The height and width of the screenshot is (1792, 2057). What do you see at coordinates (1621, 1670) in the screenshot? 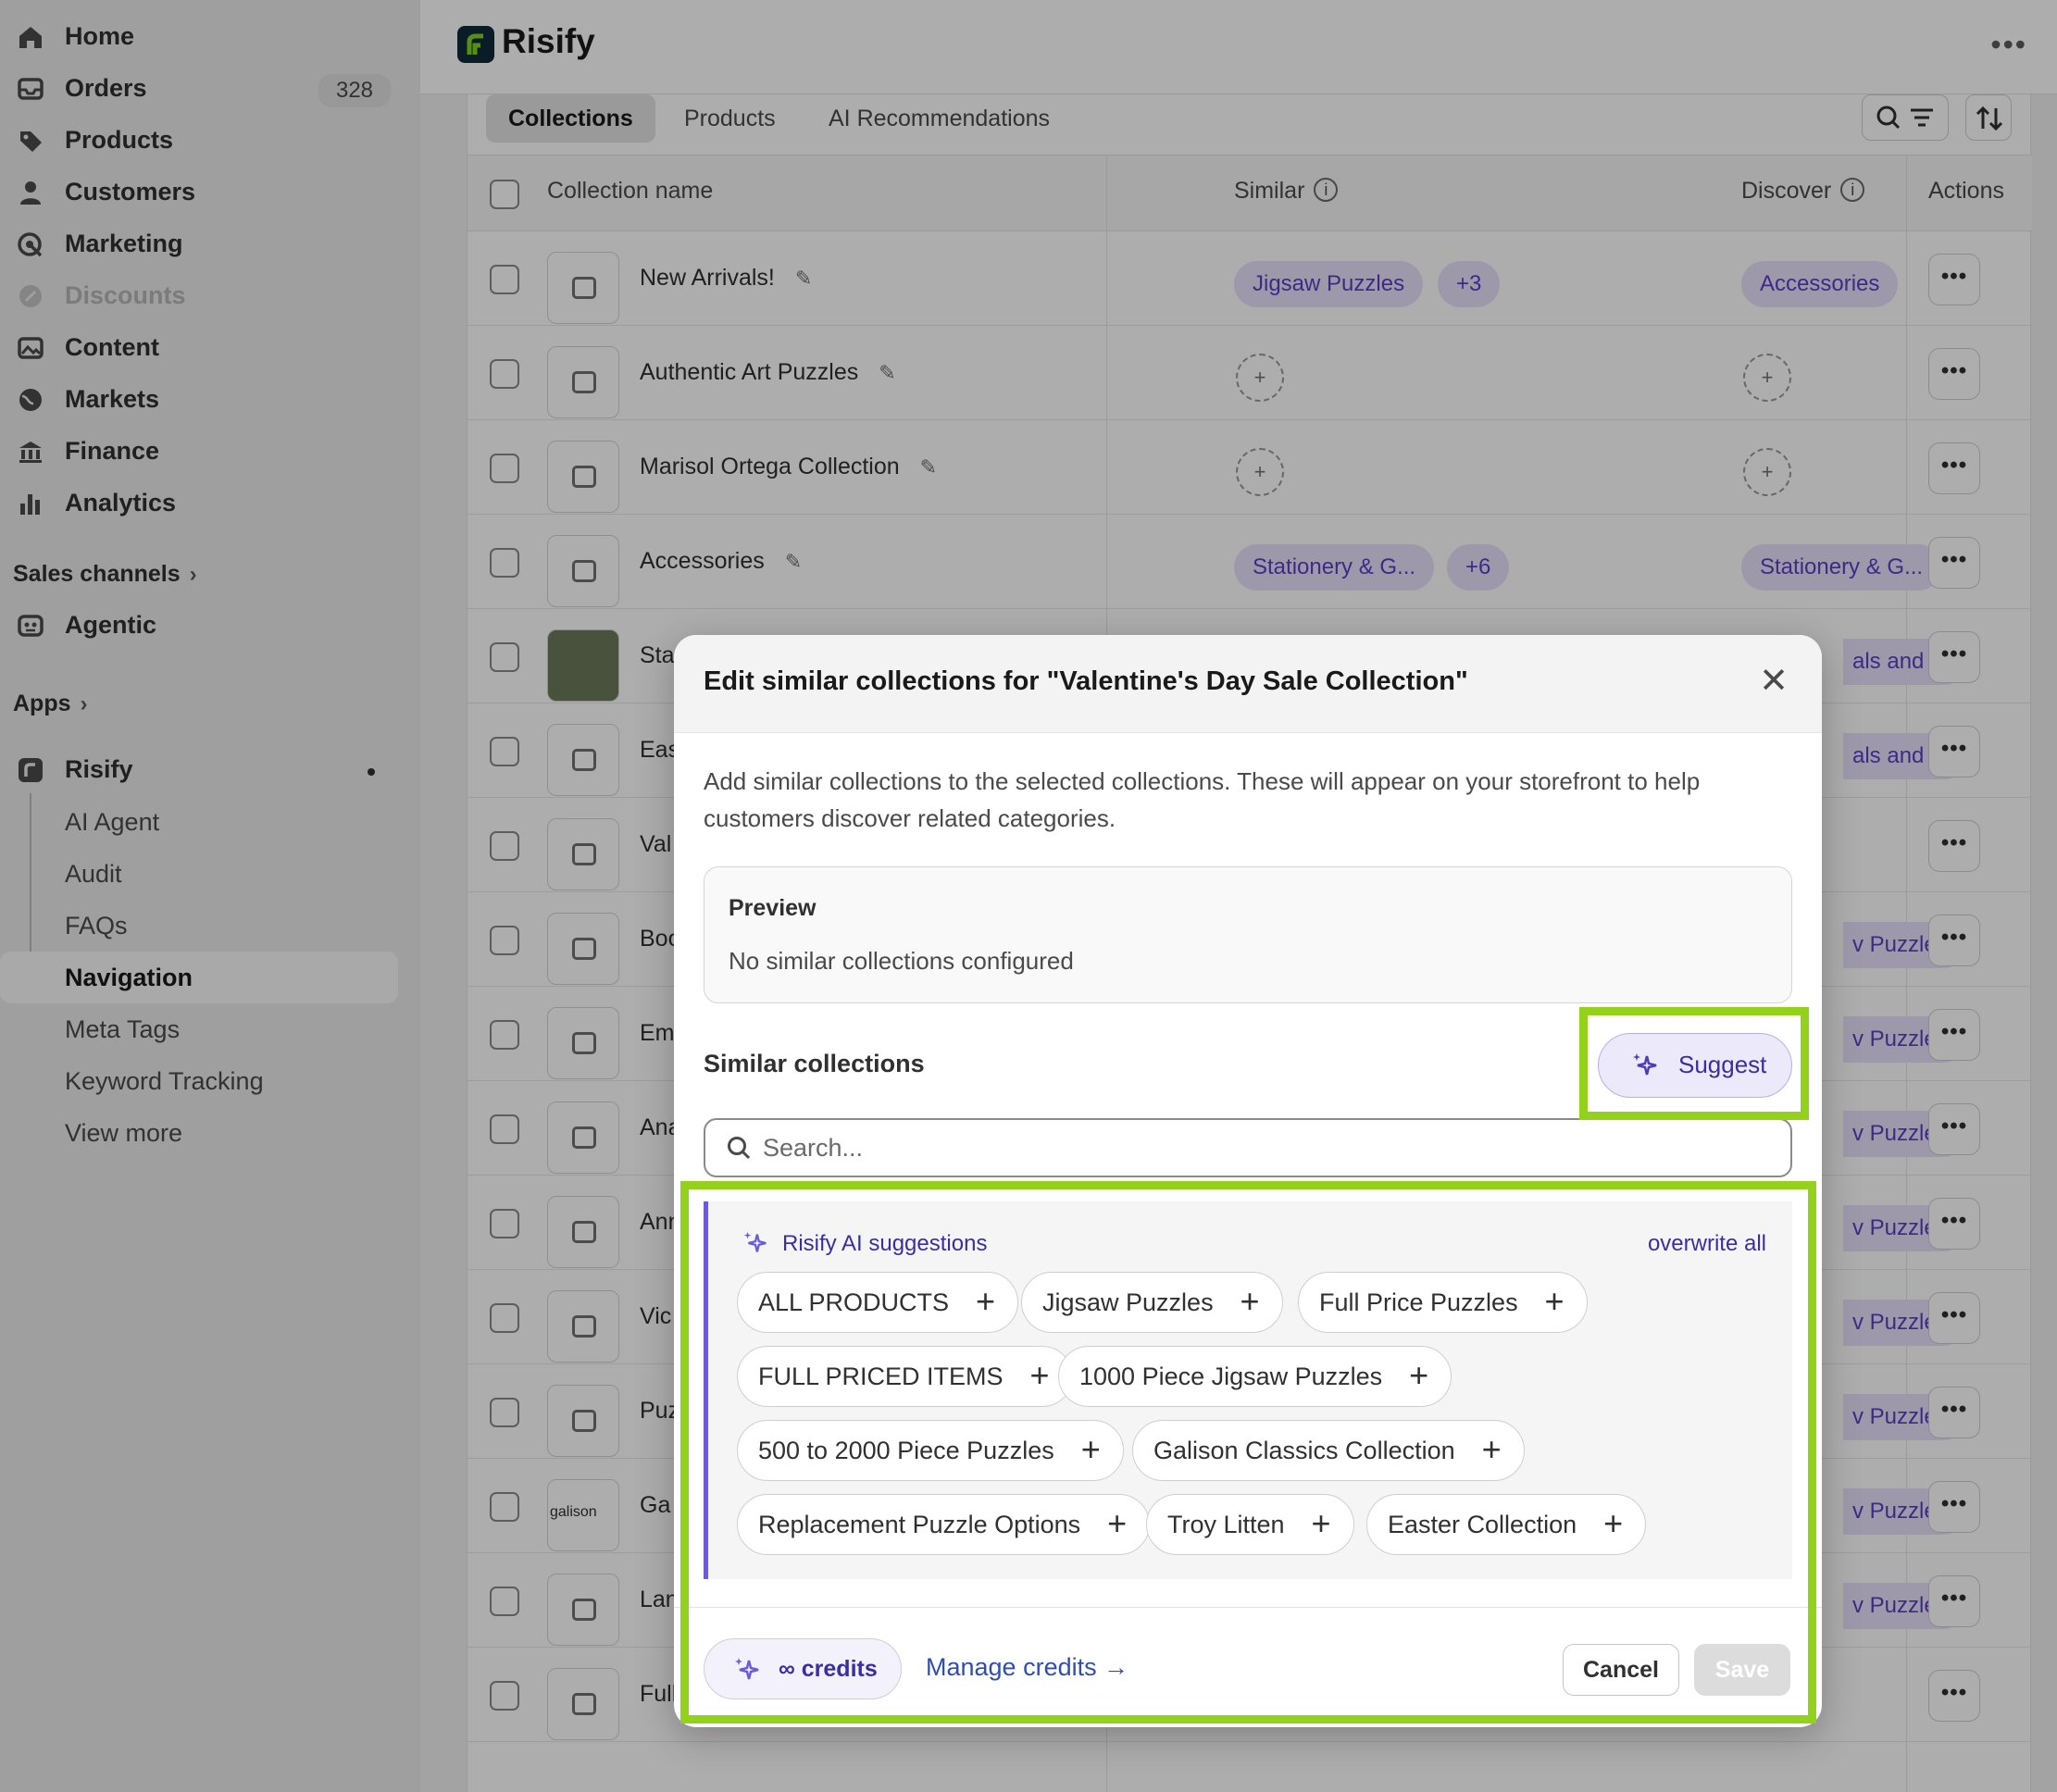
I see `cancel-button: Cancel` at bounding box center [1621, 1670].